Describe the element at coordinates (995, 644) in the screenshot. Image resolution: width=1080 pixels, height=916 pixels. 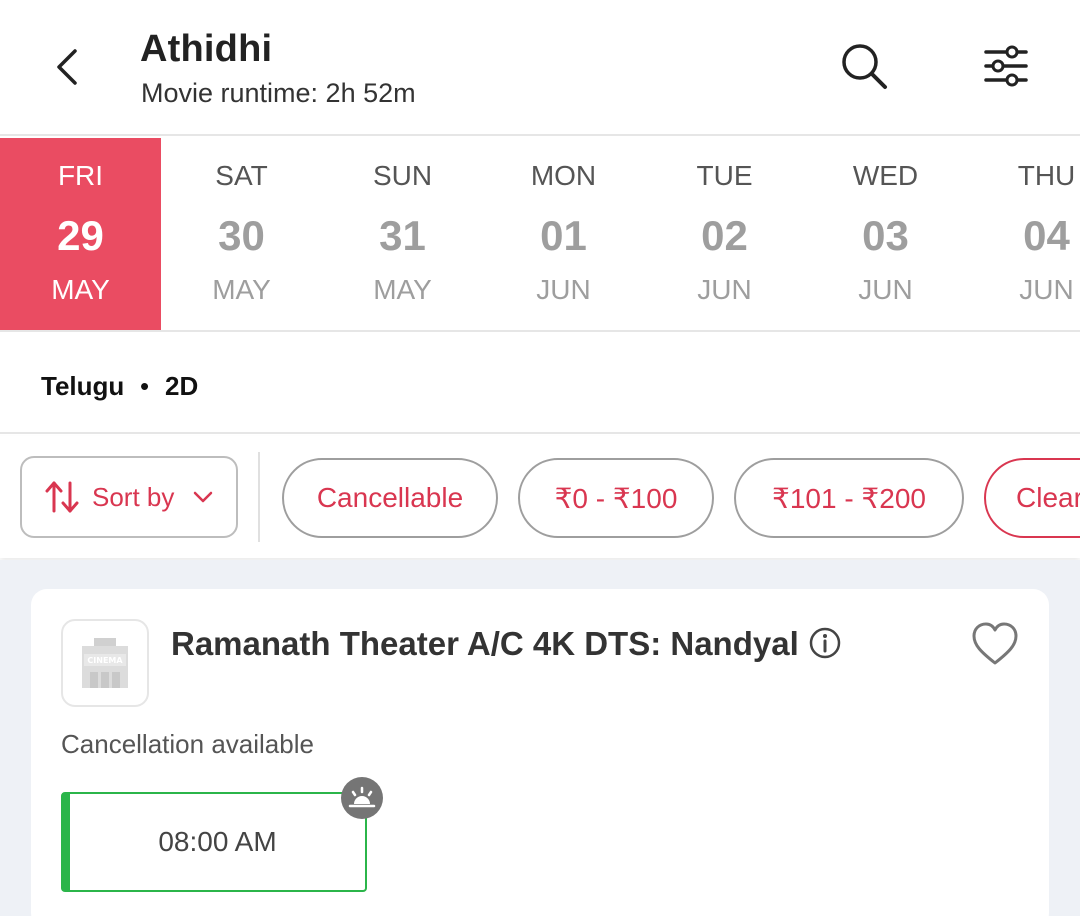
I see `favorite-heart-icon` at that location.